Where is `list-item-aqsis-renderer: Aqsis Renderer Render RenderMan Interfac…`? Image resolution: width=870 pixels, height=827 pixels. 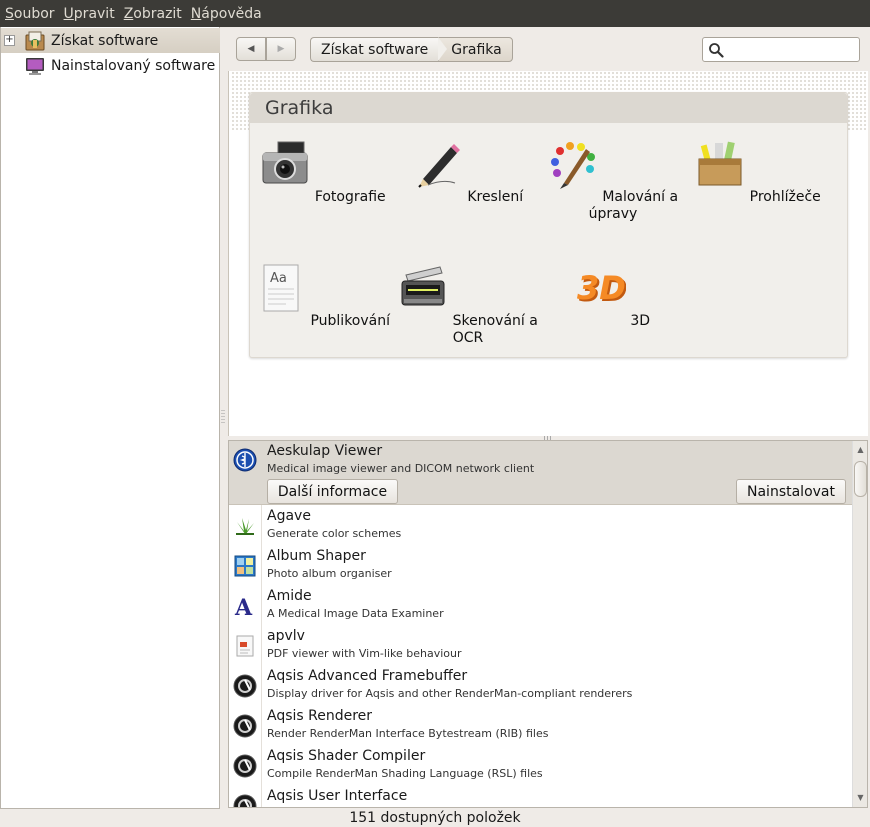
list-item-aqsis-renderer: Aqsis Renderer Render RenderMan Interfac… is located at coordinates (540, 726).